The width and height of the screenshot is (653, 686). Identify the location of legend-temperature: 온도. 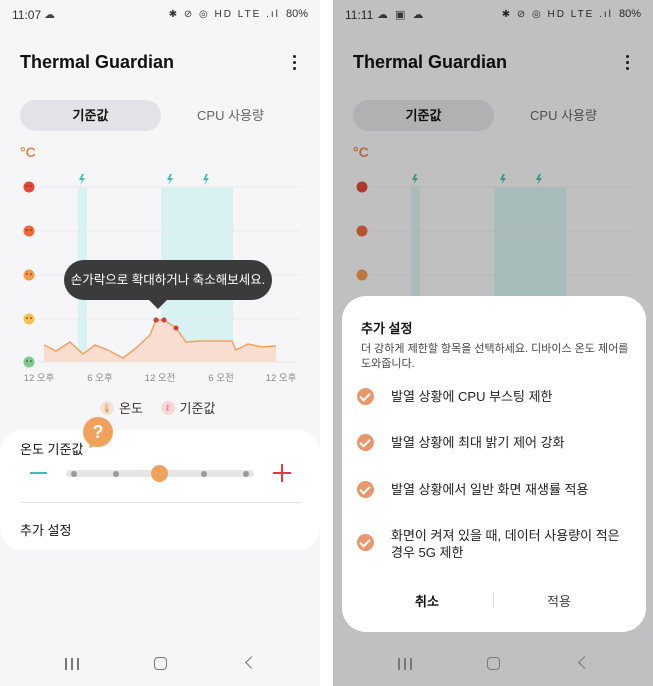
(131, 408).